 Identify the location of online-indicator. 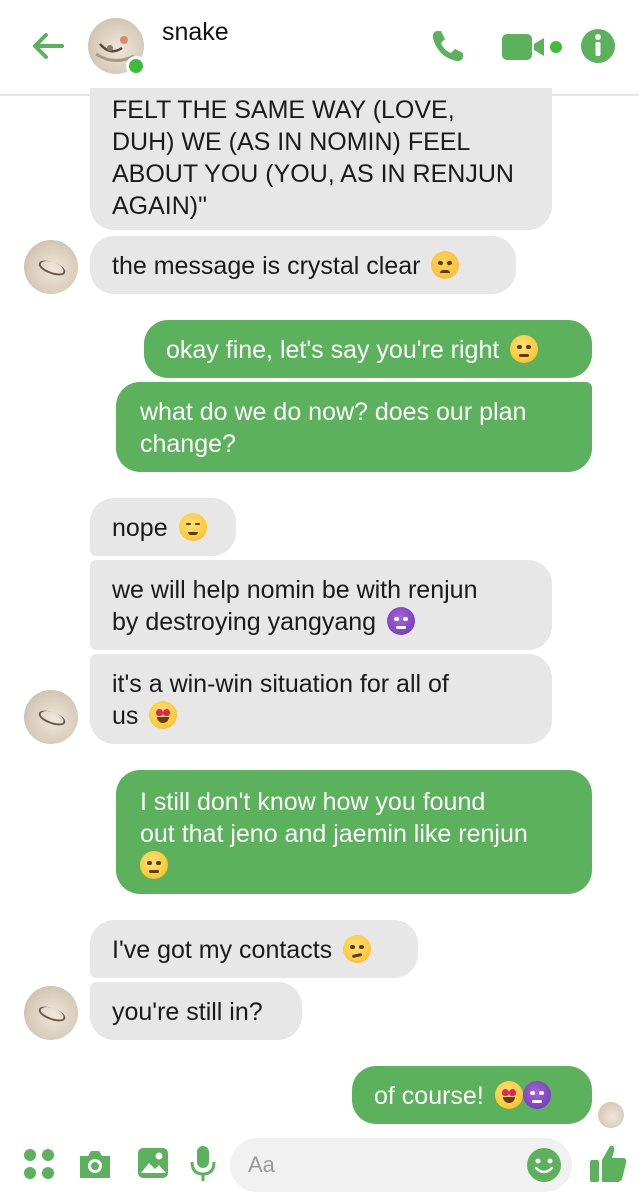
(136, 66).